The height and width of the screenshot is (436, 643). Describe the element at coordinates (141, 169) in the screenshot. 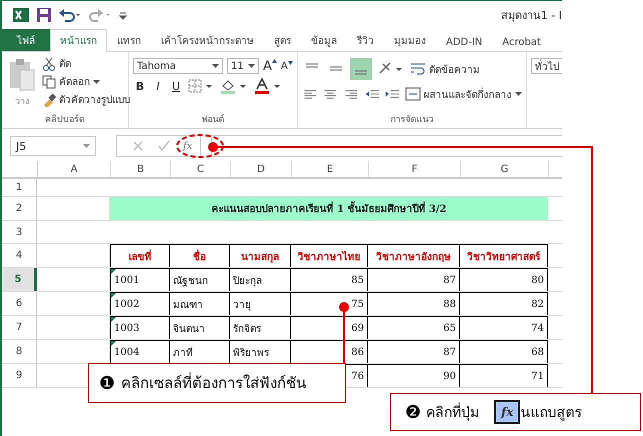

I see `column-header: B` at that location.